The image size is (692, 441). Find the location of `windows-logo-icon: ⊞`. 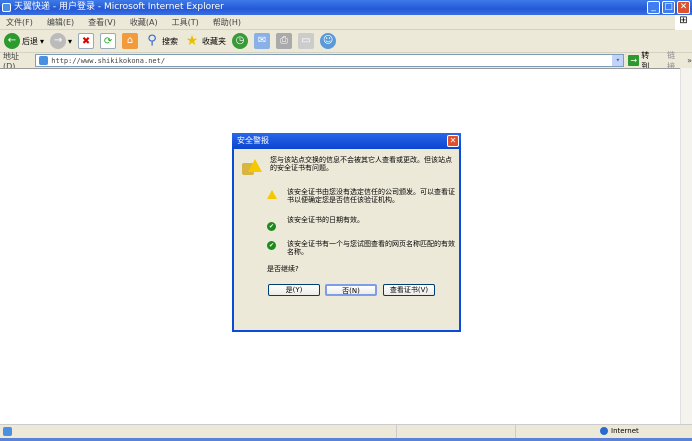

windows-logo-icon: ⊞ is located at coordinates (683, 22).